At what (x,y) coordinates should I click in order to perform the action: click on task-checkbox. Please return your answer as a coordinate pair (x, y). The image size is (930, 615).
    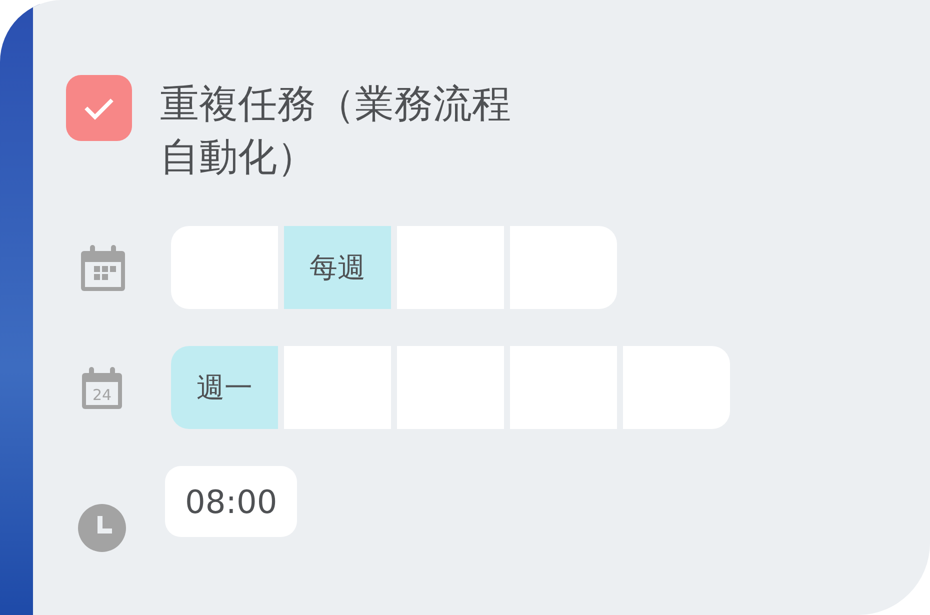
    Looking at the image, I should click on (99, 108).